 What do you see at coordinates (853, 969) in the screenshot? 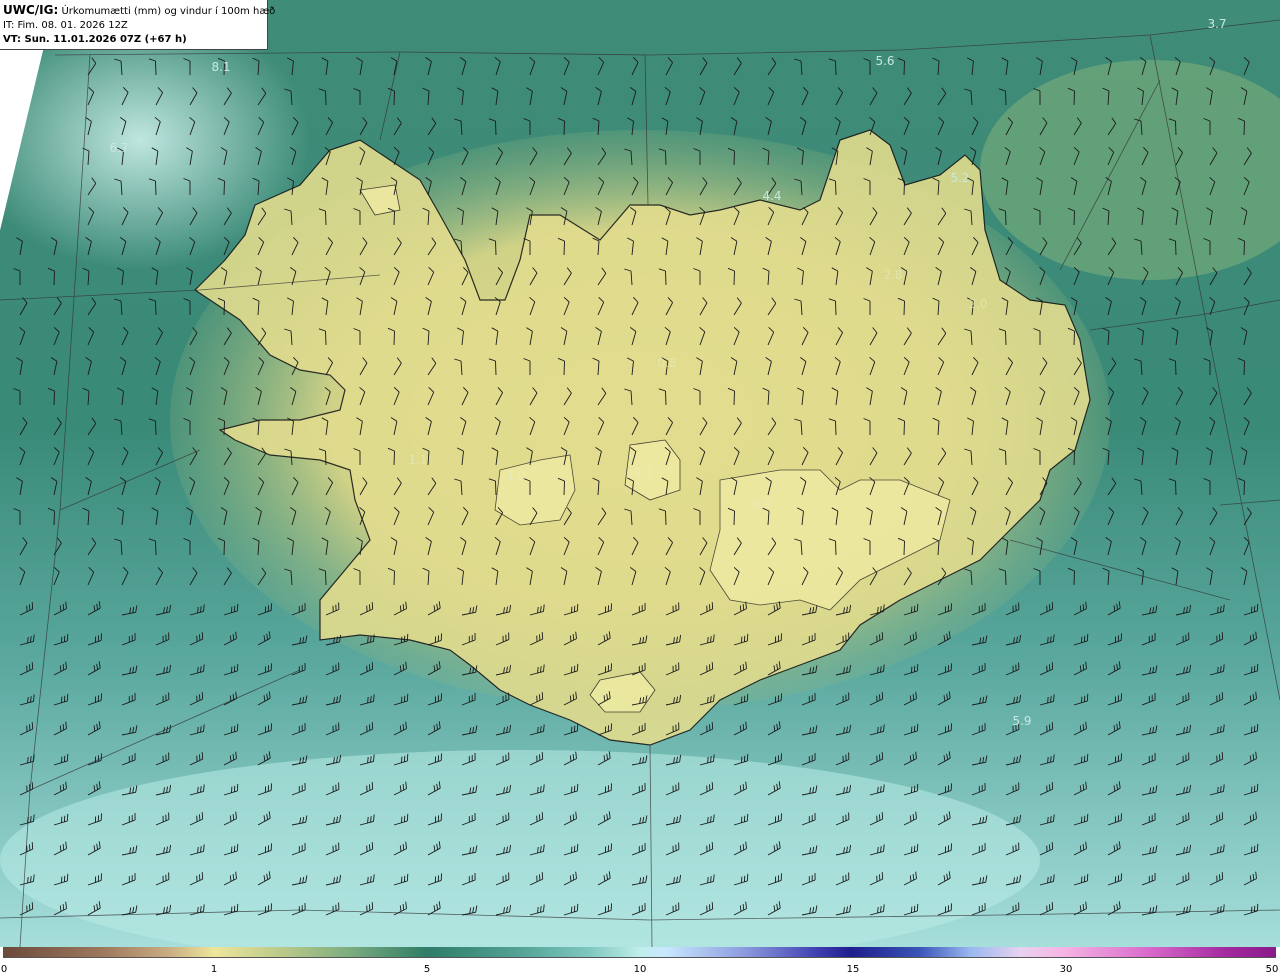
I see `colorbar-tick: 15` at bounding box center [853, 969].